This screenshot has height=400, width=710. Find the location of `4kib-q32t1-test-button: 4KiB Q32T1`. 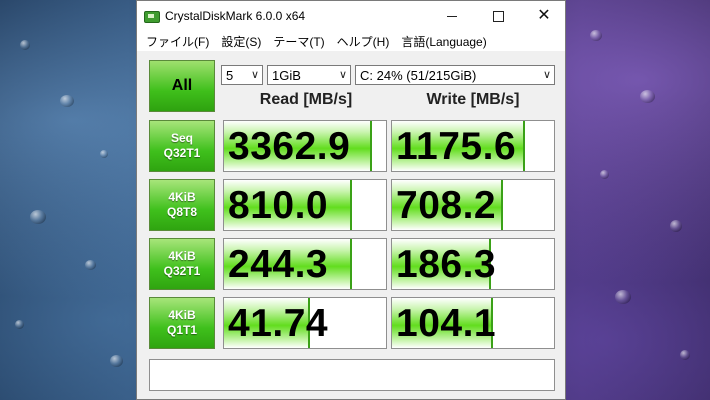

4kib-q32t1-test-button: 4KiB Q32T1 is located at coordinates (182, 264).